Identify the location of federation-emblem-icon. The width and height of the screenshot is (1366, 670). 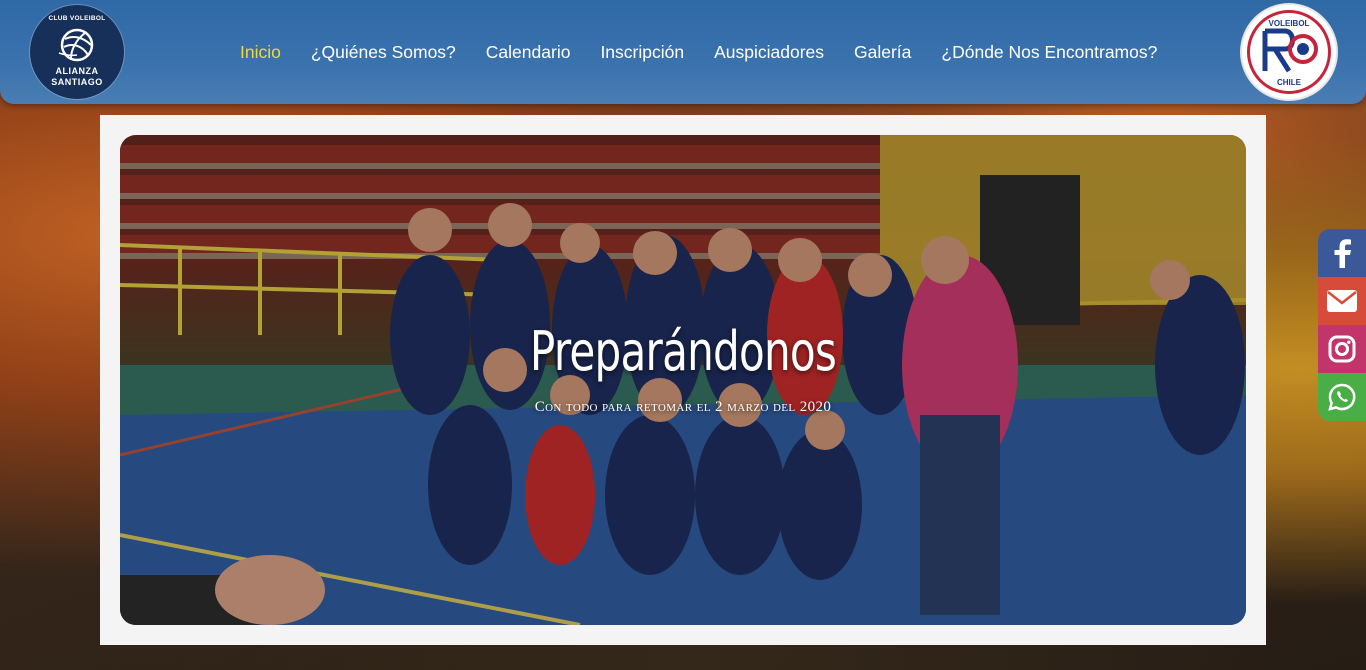
(1290, 50).